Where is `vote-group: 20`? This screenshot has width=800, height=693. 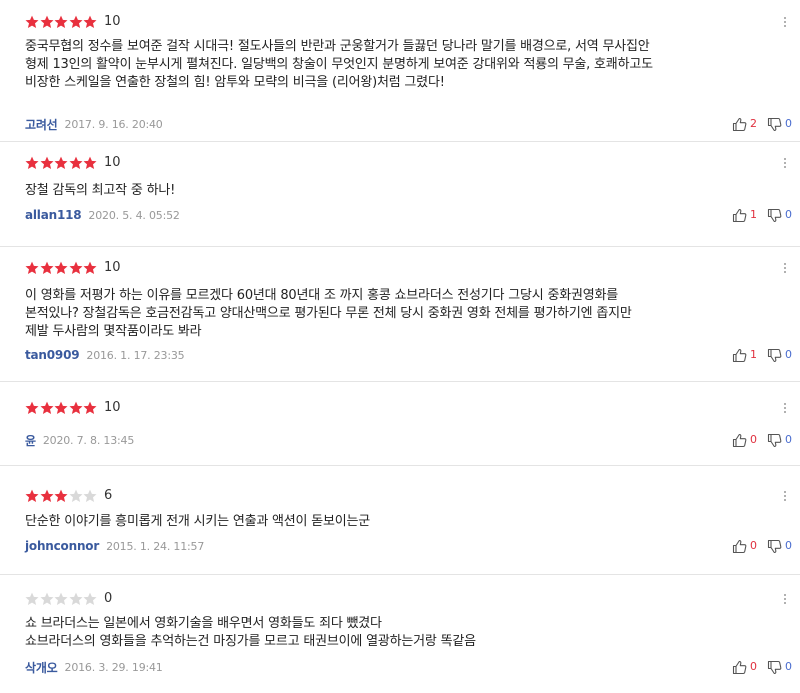 vote-group: 20 is located at coordinates (762, 124).